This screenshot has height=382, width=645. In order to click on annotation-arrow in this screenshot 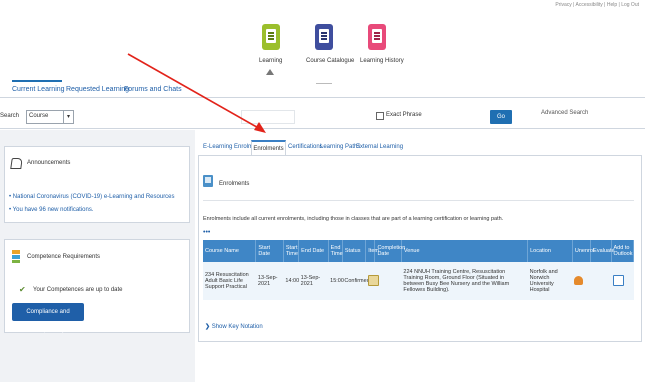, I will do `click(196, 93)`.